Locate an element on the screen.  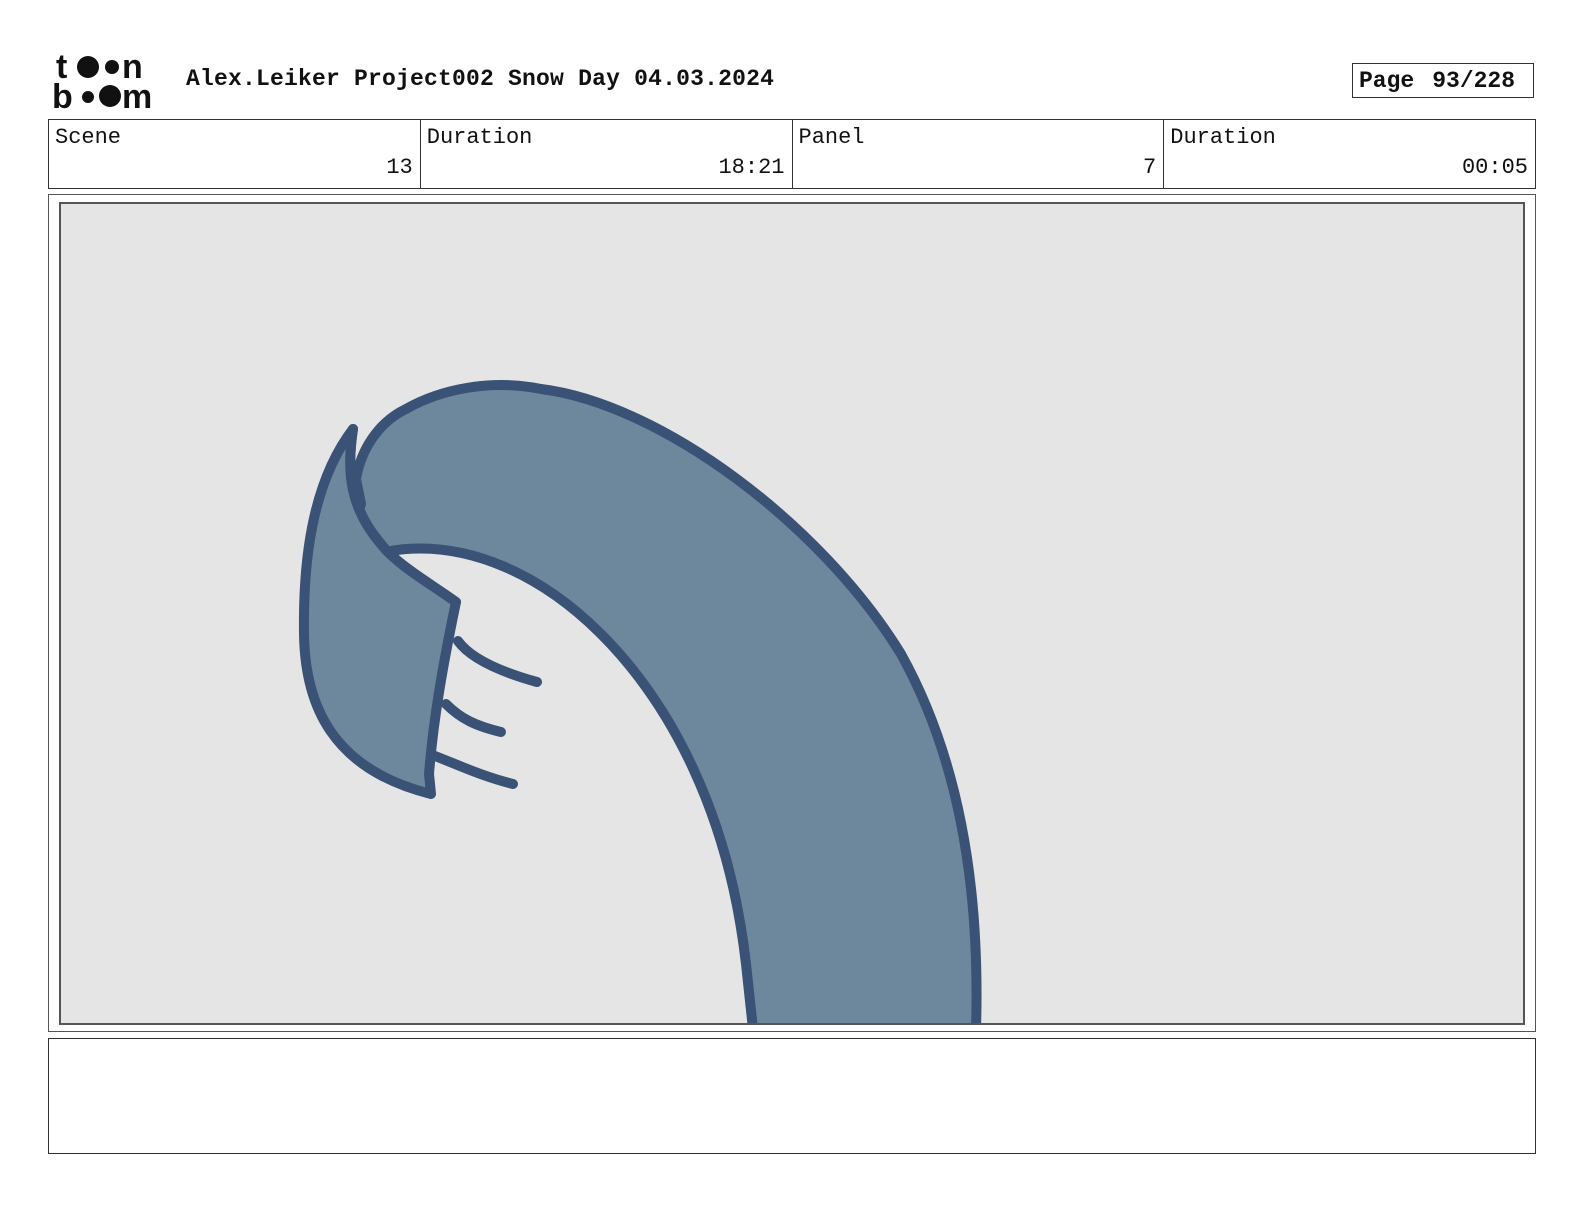
scene-duration-label: Duration is located at coordinates (479, 137).